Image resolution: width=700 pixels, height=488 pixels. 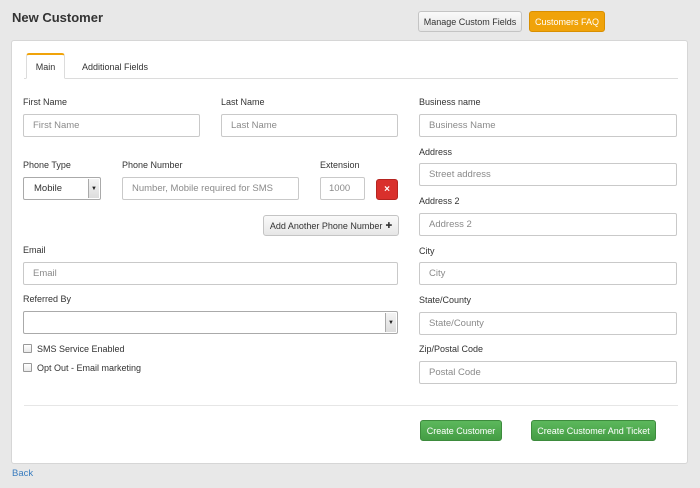 What do you see at coordinates (445, 300) in the screenshot?
I see `state-label: State/County` at bounding box center [445, 300].